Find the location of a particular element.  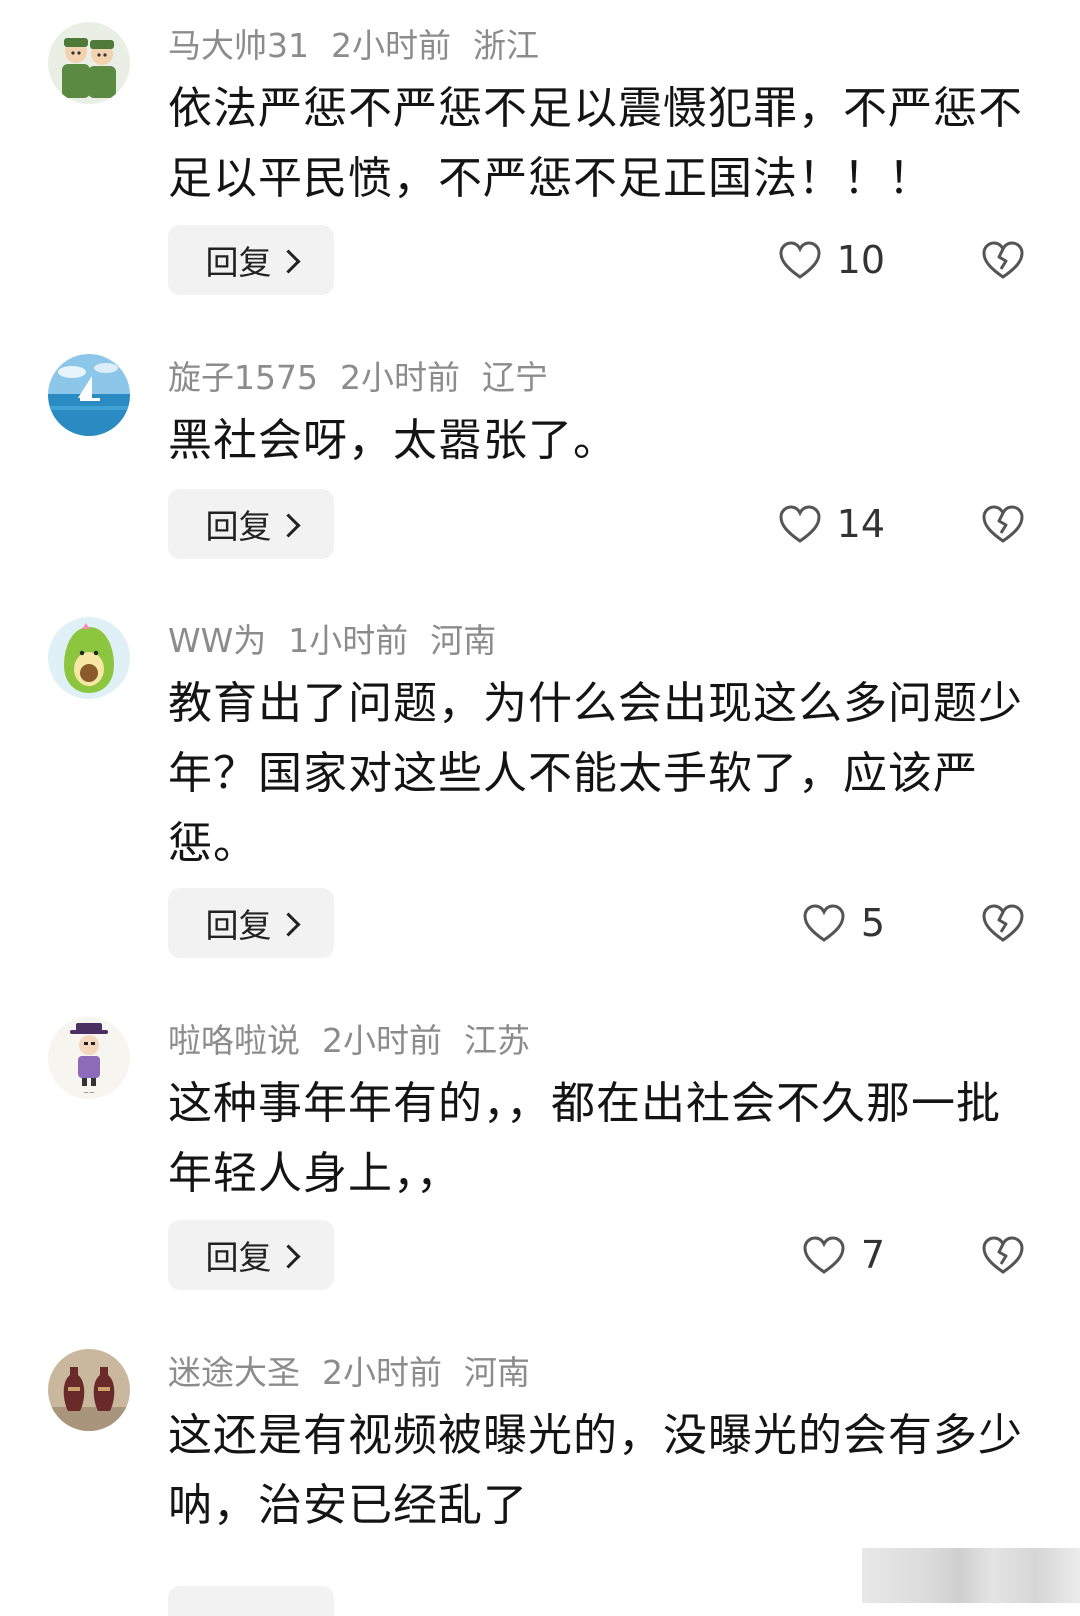

comment-meta: 旋子1575 2小时前 辽宁 is located at coordinates (369, 378).